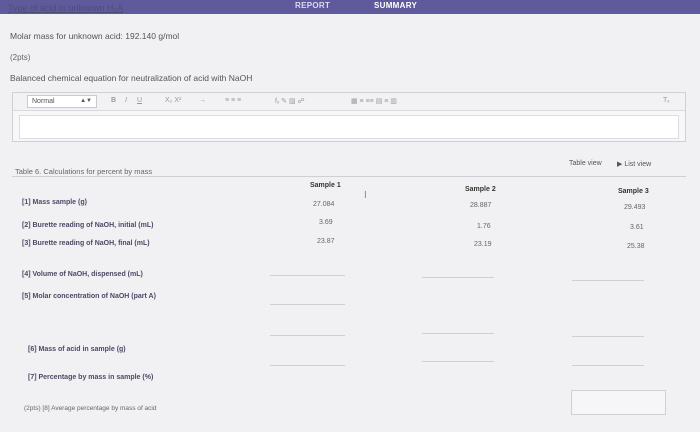 The image size is (700, 432). What do you see at coordinates (54, 202) in the screenshot?
I see `row-label-mass: [1] Mass sample (g)` at bounding box center [54, 202].